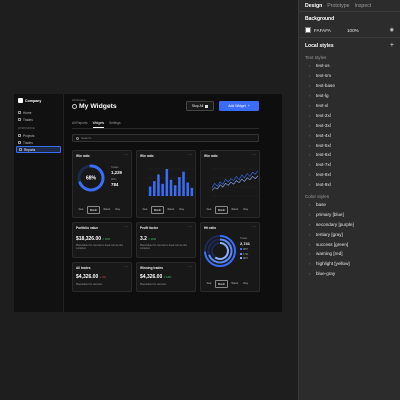  Describe the element at coordinates (349, 115) in the screenshot. I see `style-item: › text-2xl` at that location.